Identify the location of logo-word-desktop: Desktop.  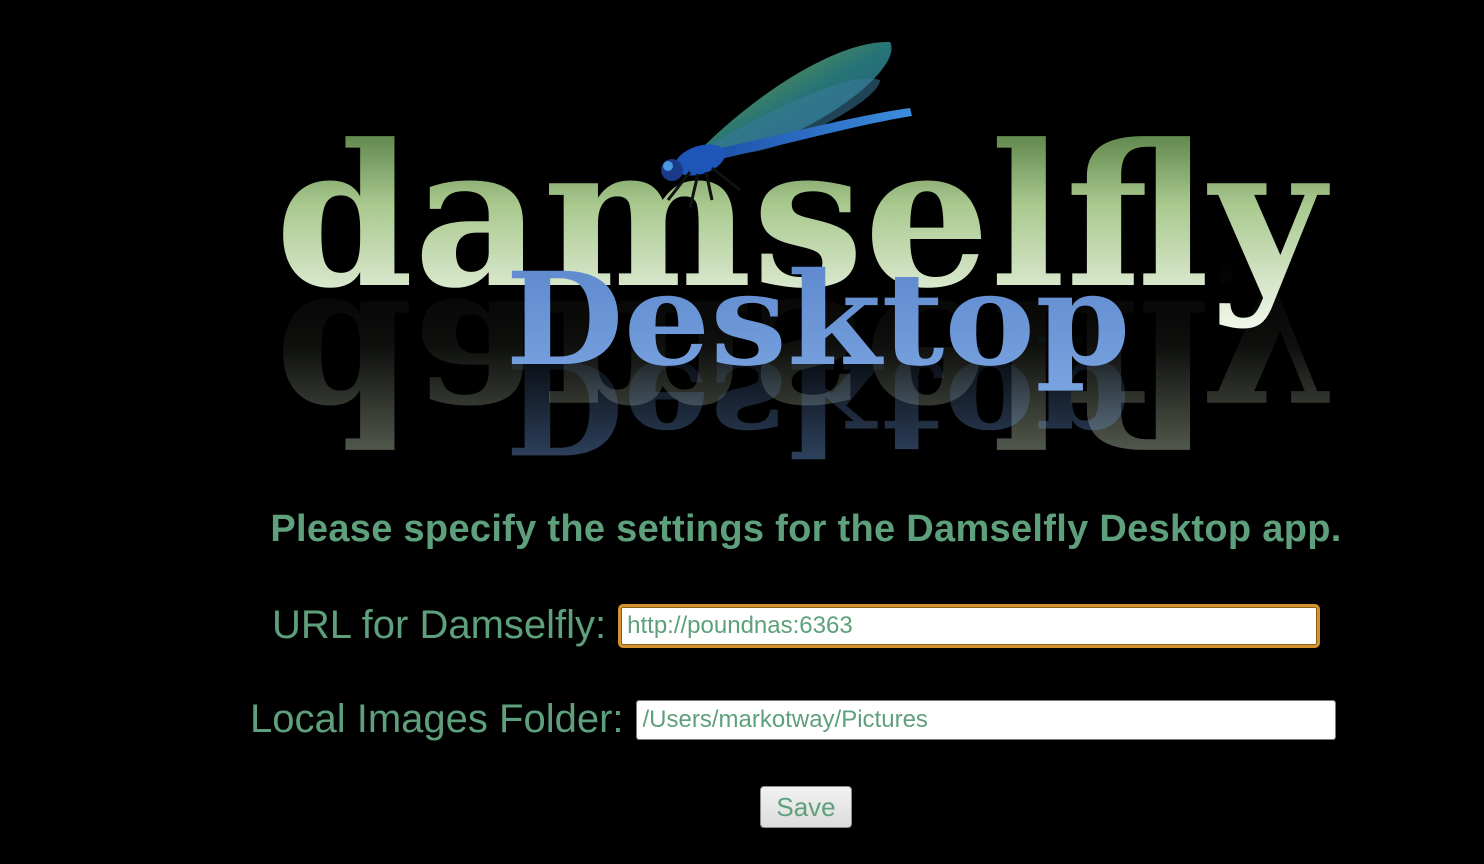
(818, 320).